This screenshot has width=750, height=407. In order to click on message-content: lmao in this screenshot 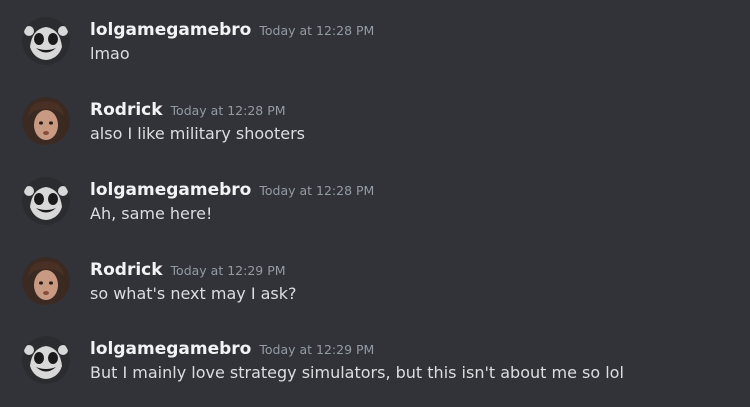, I will do `click(110, 53)`.